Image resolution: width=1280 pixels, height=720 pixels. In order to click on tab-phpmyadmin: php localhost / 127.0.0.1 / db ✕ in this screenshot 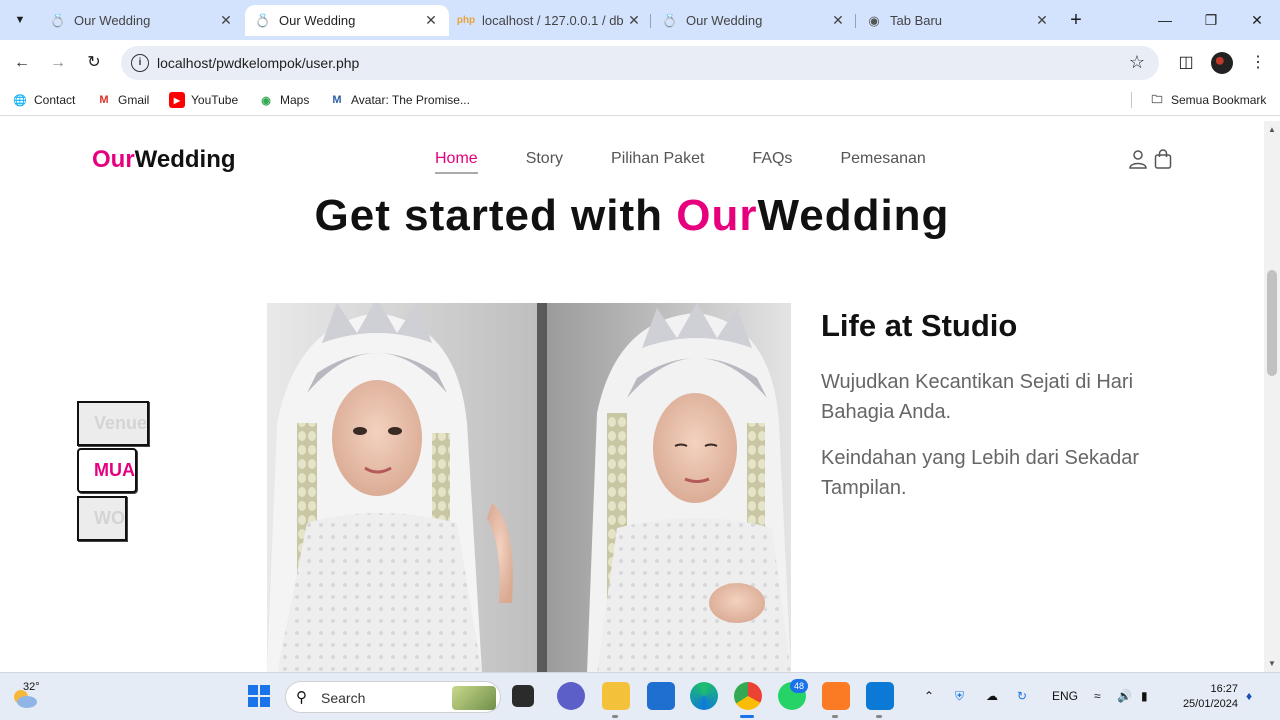, I will do `click(550, 20)`.